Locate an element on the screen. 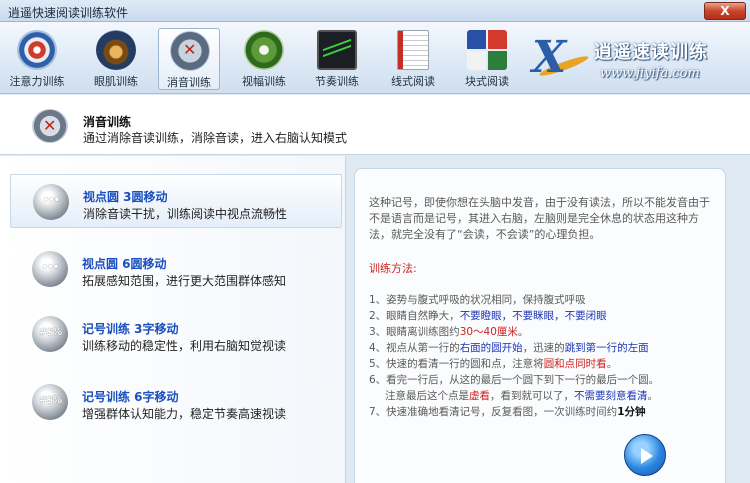 The height and width of the screenshot is (483, 750). step-5: 5、快速的看清一行的圆和点，注意将圆和点同时看。 is located at coordinates (545, 364).